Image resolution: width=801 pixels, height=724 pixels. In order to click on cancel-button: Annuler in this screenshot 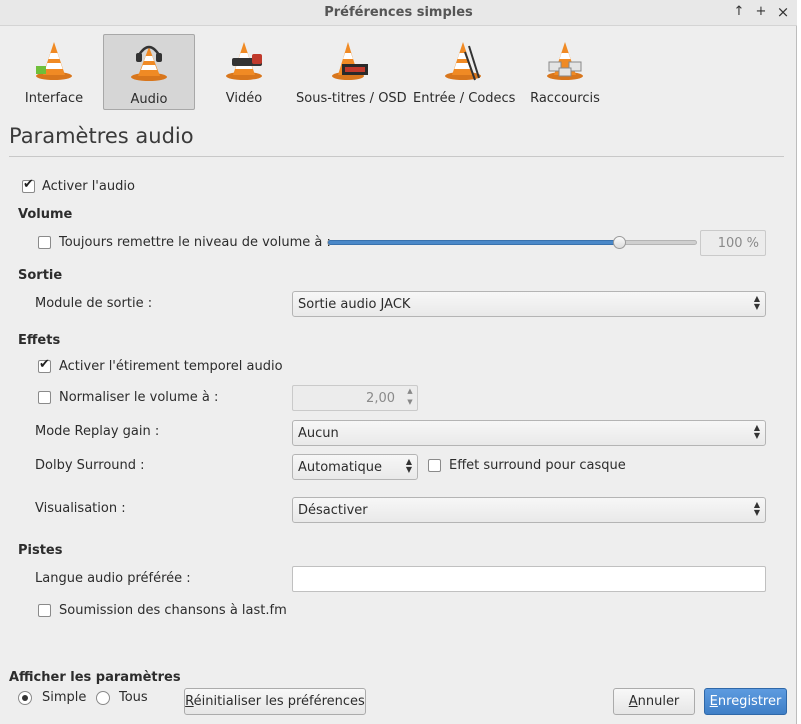, I will do `click(654, 701)`.